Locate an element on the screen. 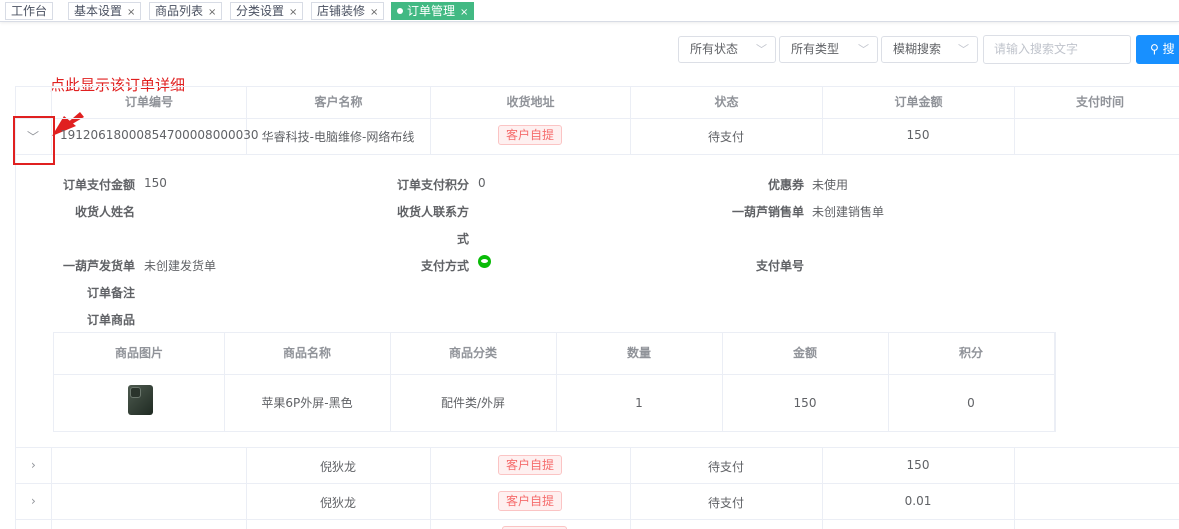  pay-amount-label: 订单支付金额 is located at coordinates (98, 185).